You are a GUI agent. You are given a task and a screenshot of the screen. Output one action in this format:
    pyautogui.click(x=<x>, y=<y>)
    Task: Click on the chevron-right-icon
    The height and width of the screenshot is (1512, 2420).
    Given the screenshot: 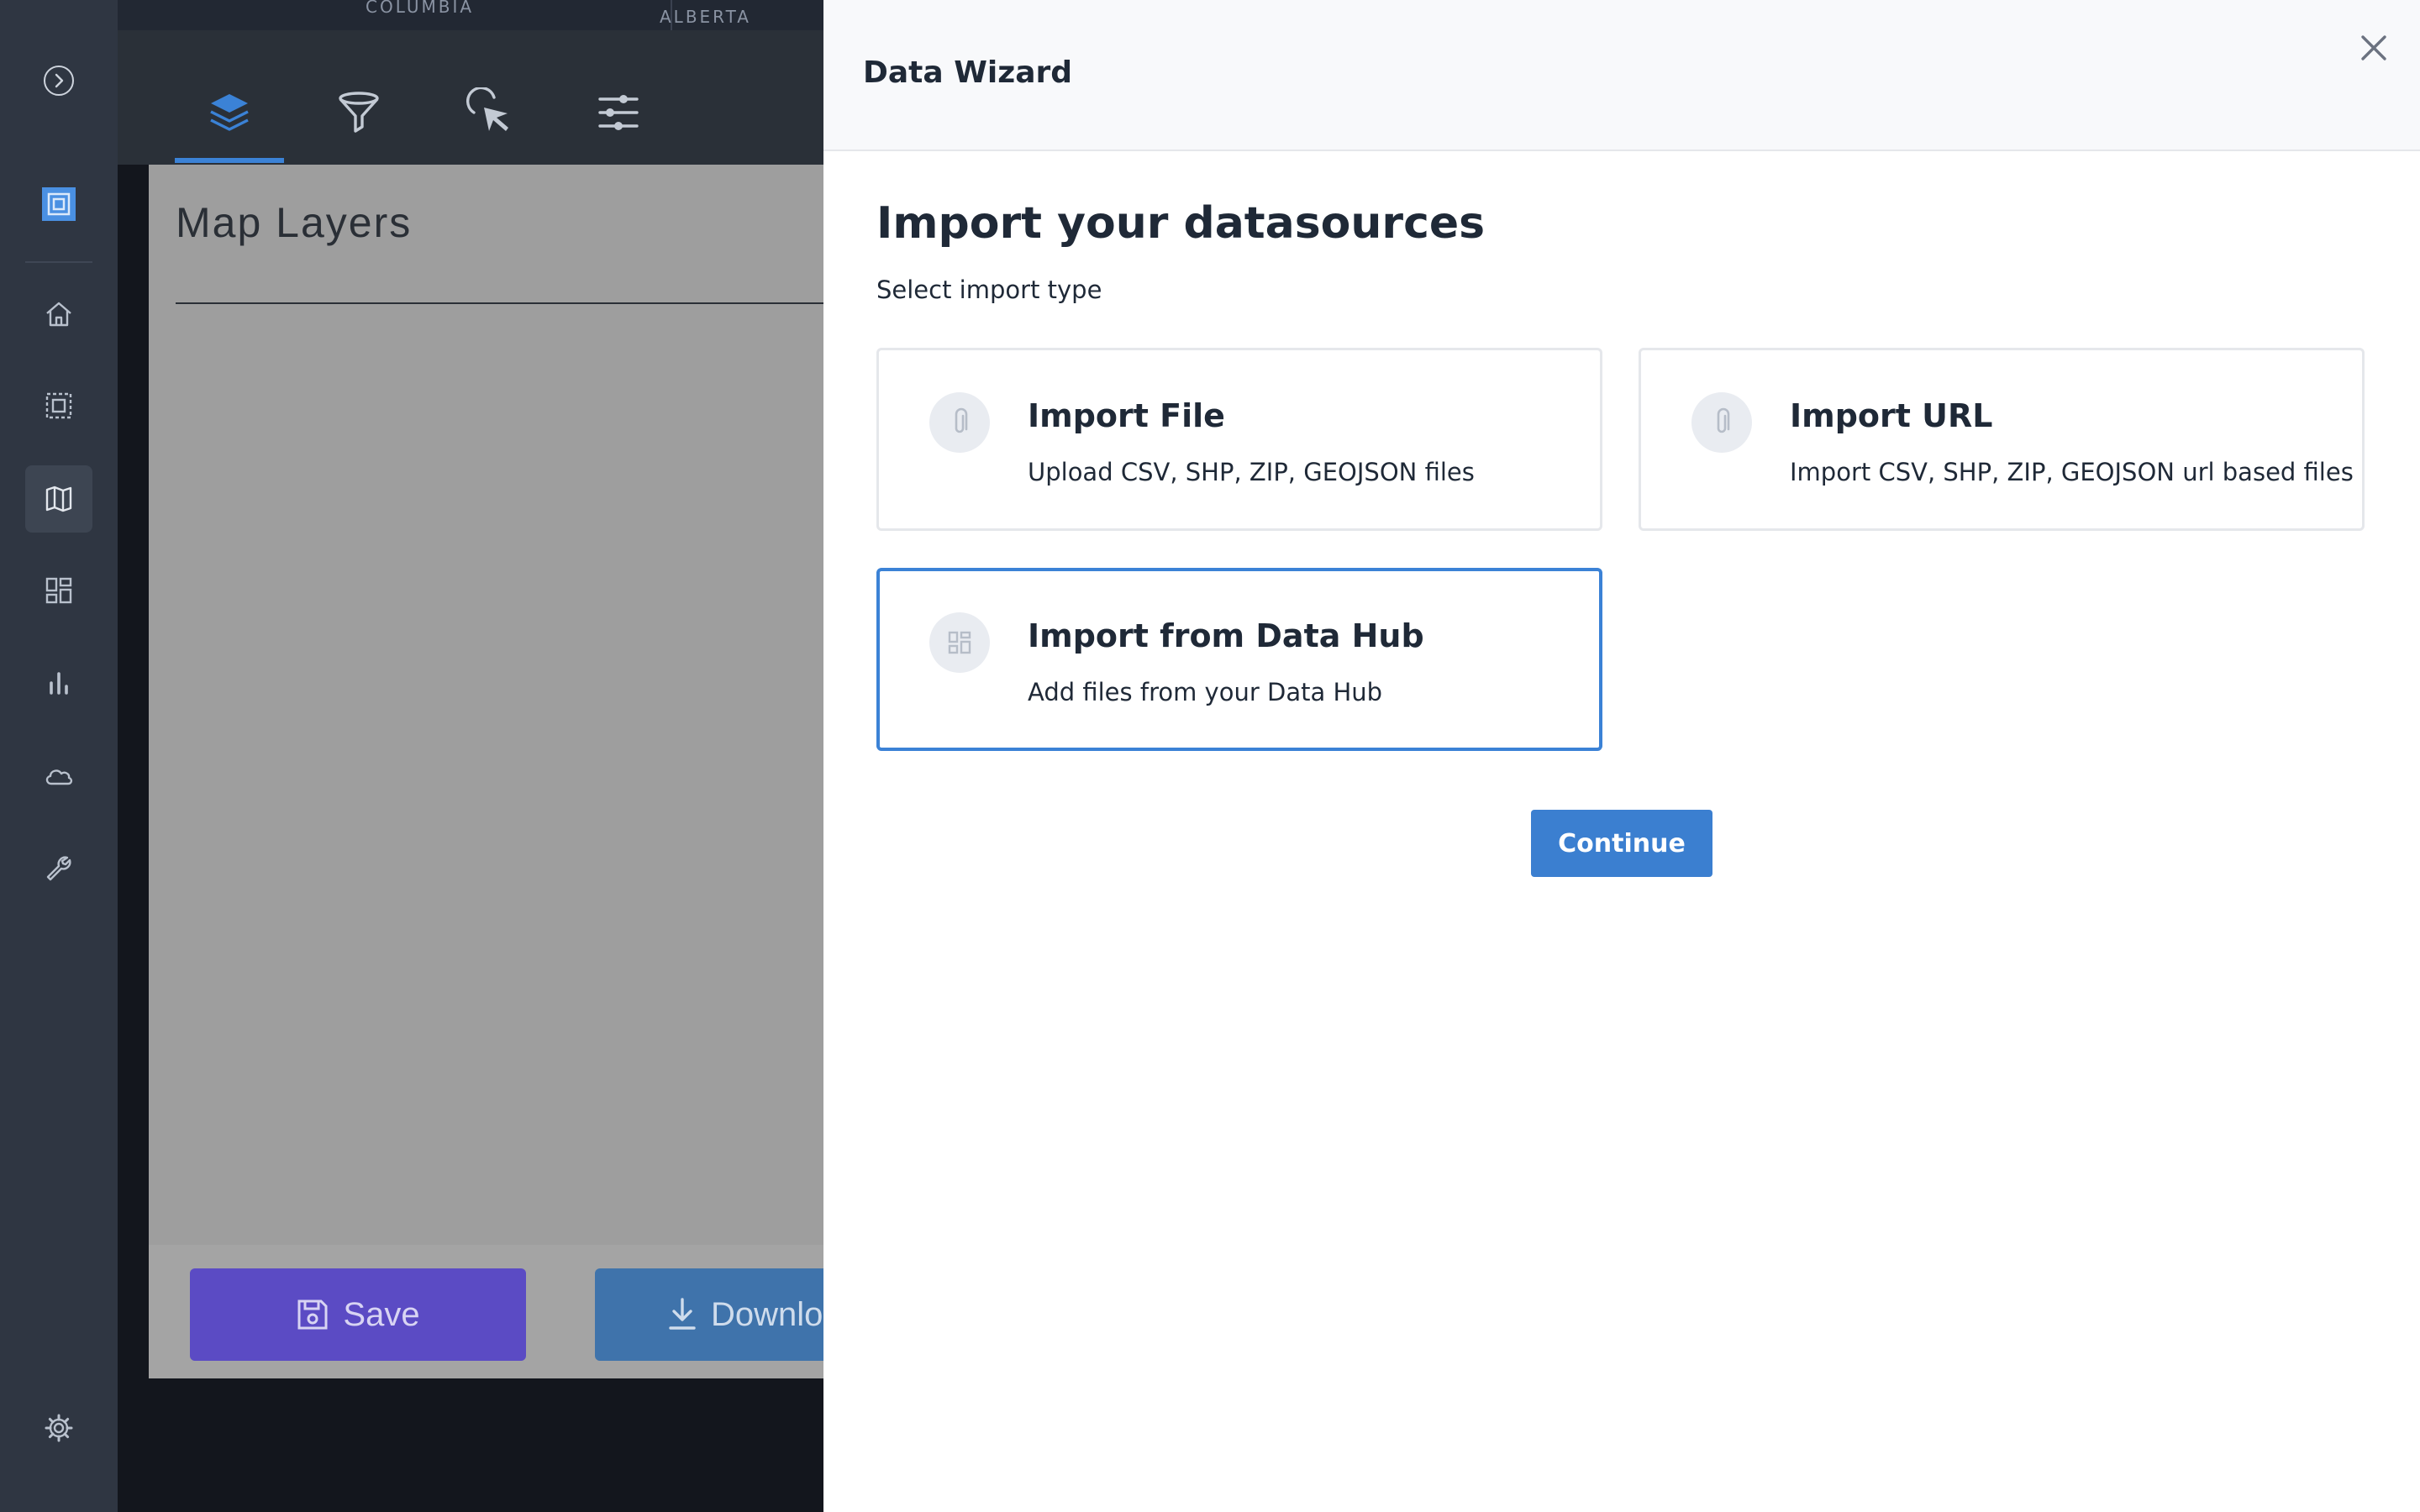 What is the action you would take?
    pyautogui.click(x=59, y=81)
    